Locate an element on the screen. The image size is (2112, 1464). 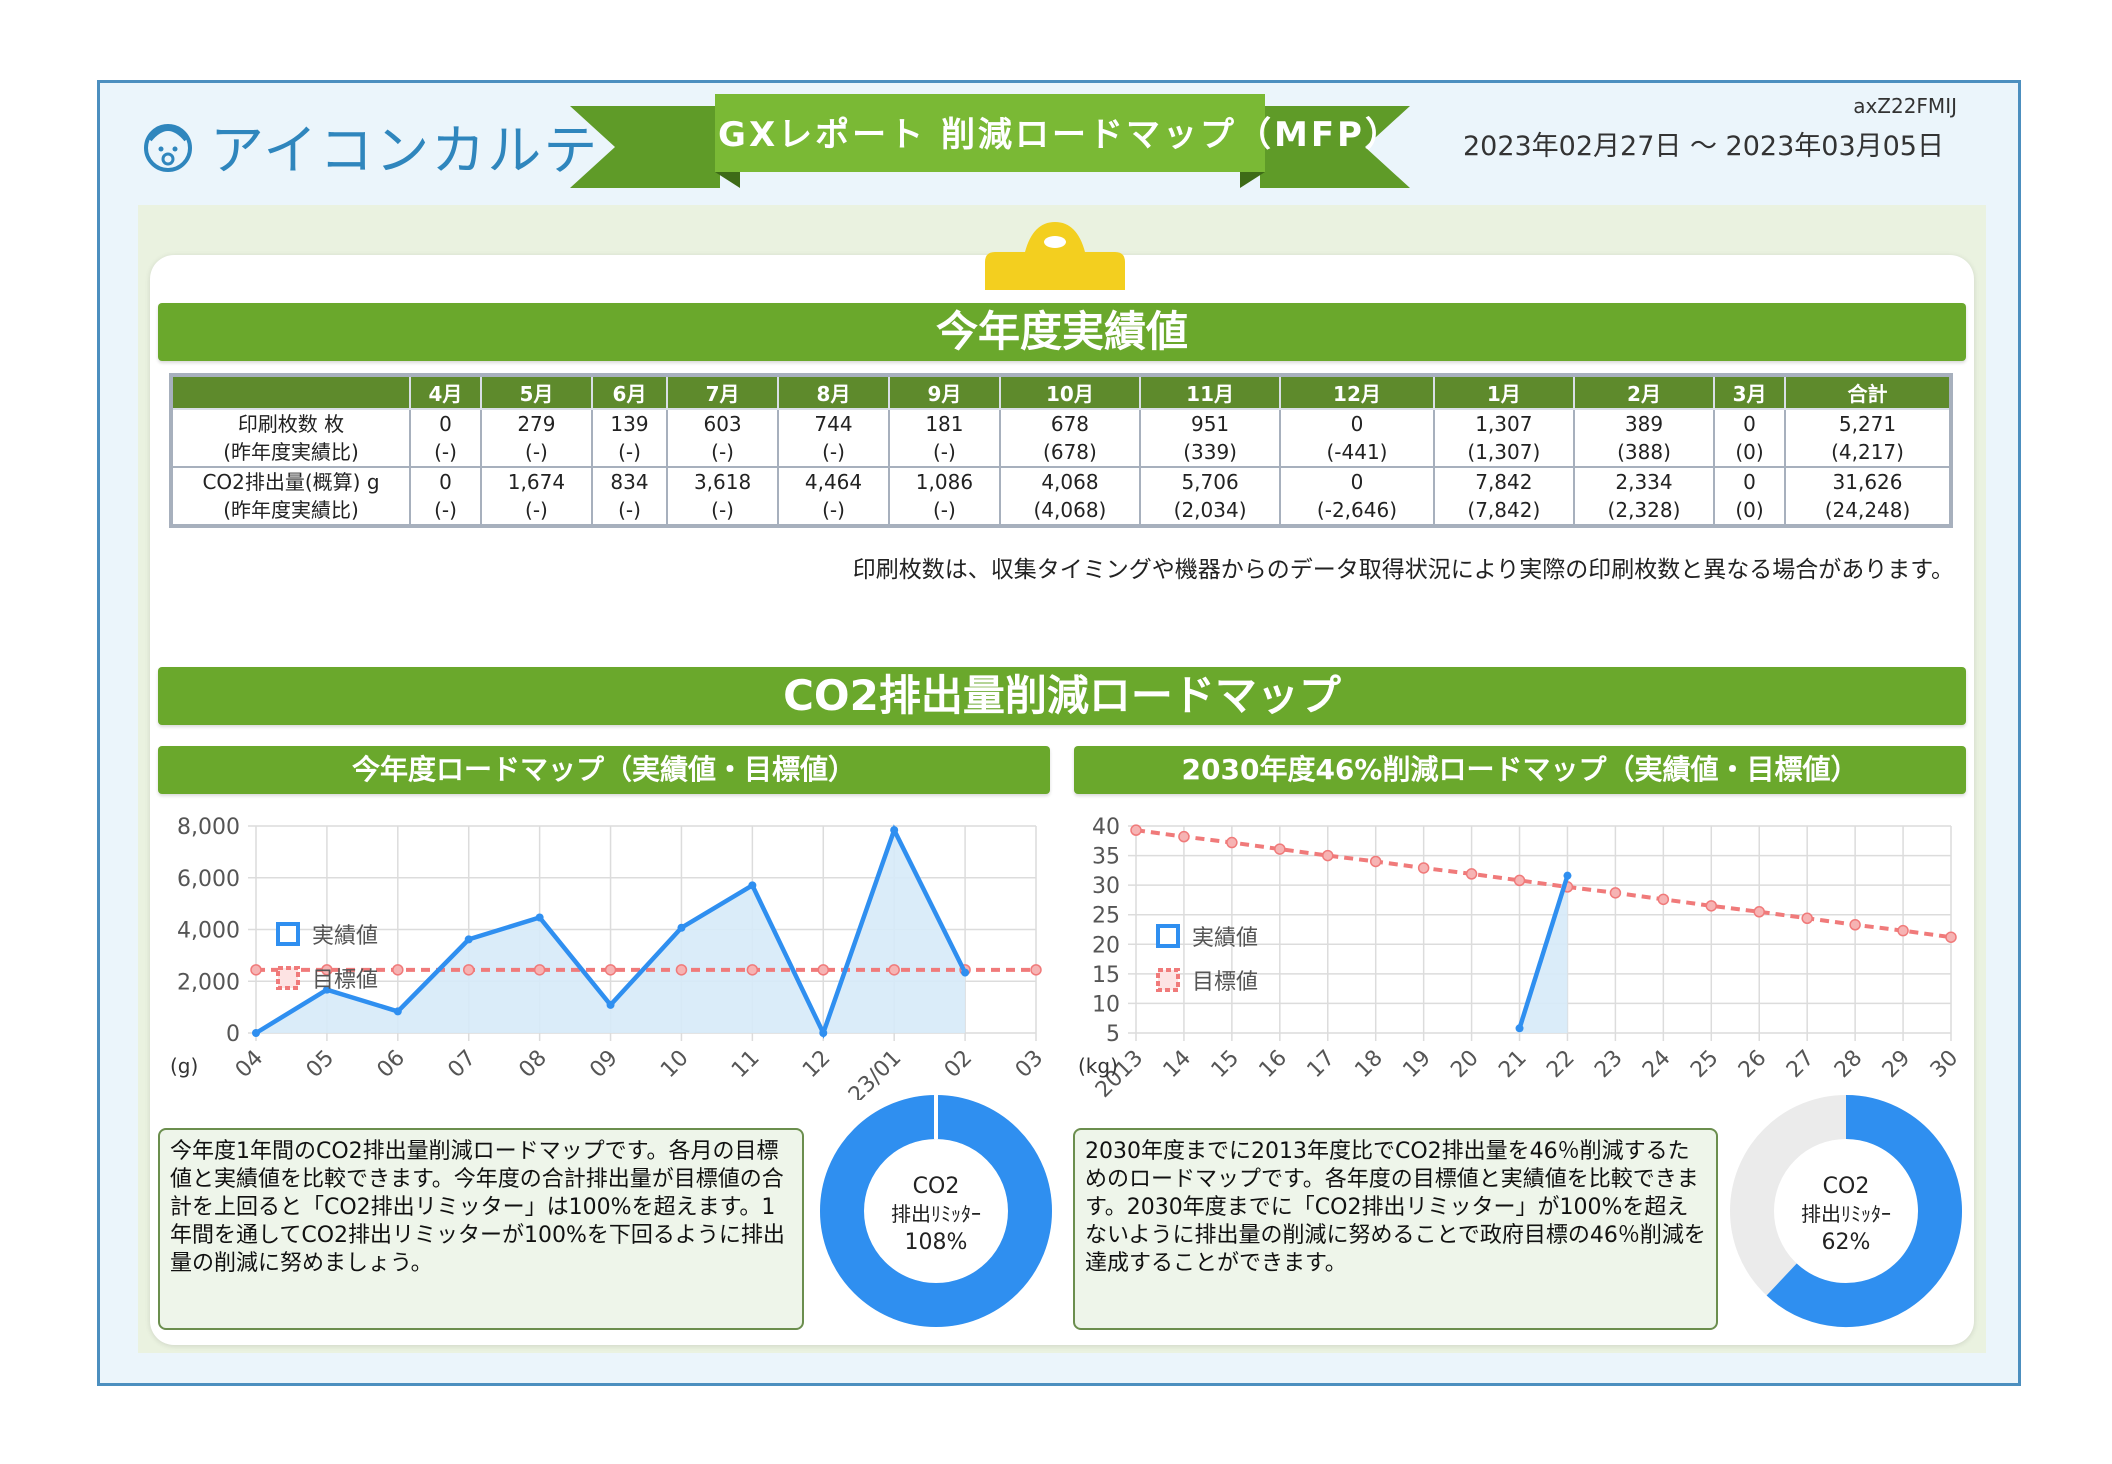
month-header: 9月 is located at coordinates (944, 392).